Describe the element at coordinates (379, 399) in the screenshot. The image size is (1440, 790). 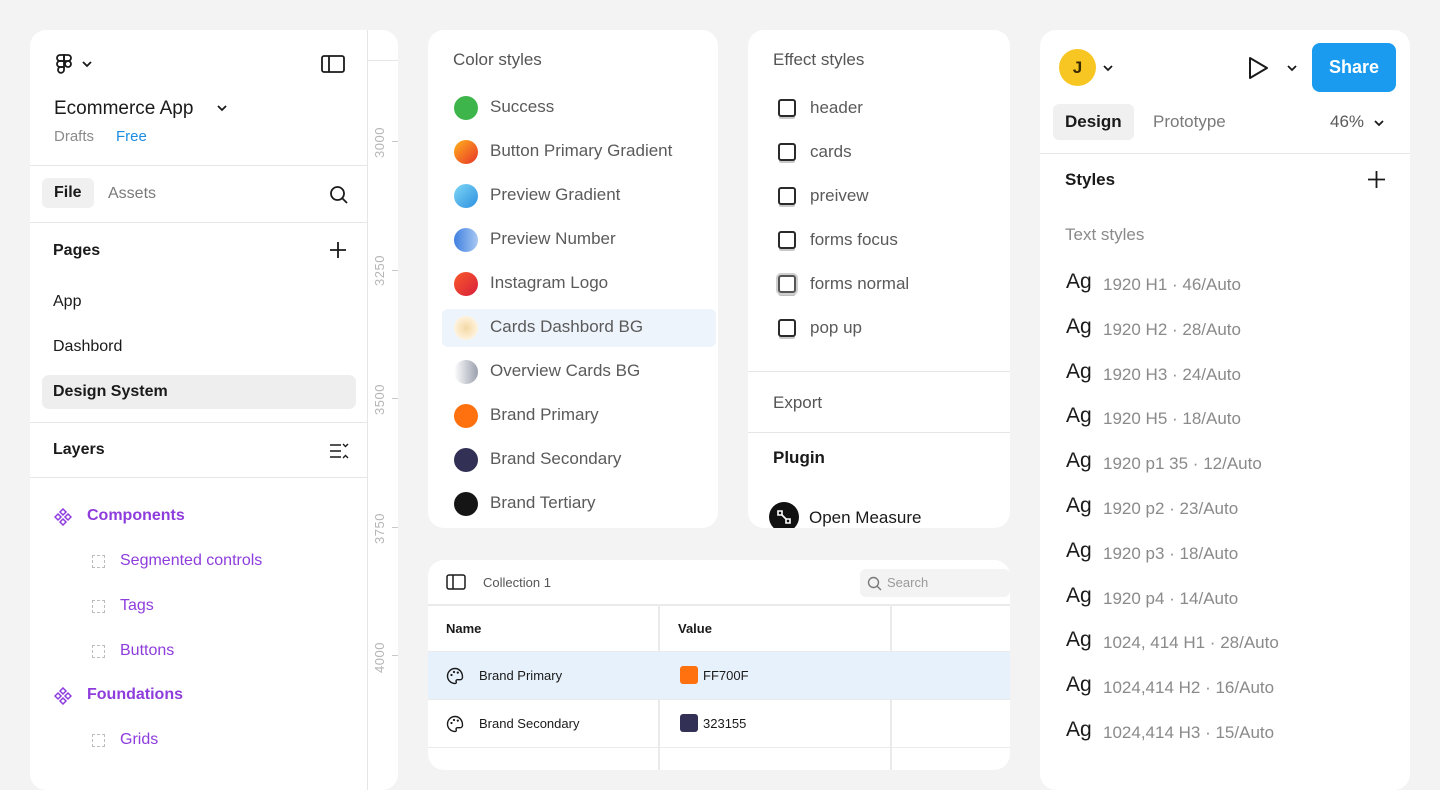
I see `ruler-label: 3500` at that location.